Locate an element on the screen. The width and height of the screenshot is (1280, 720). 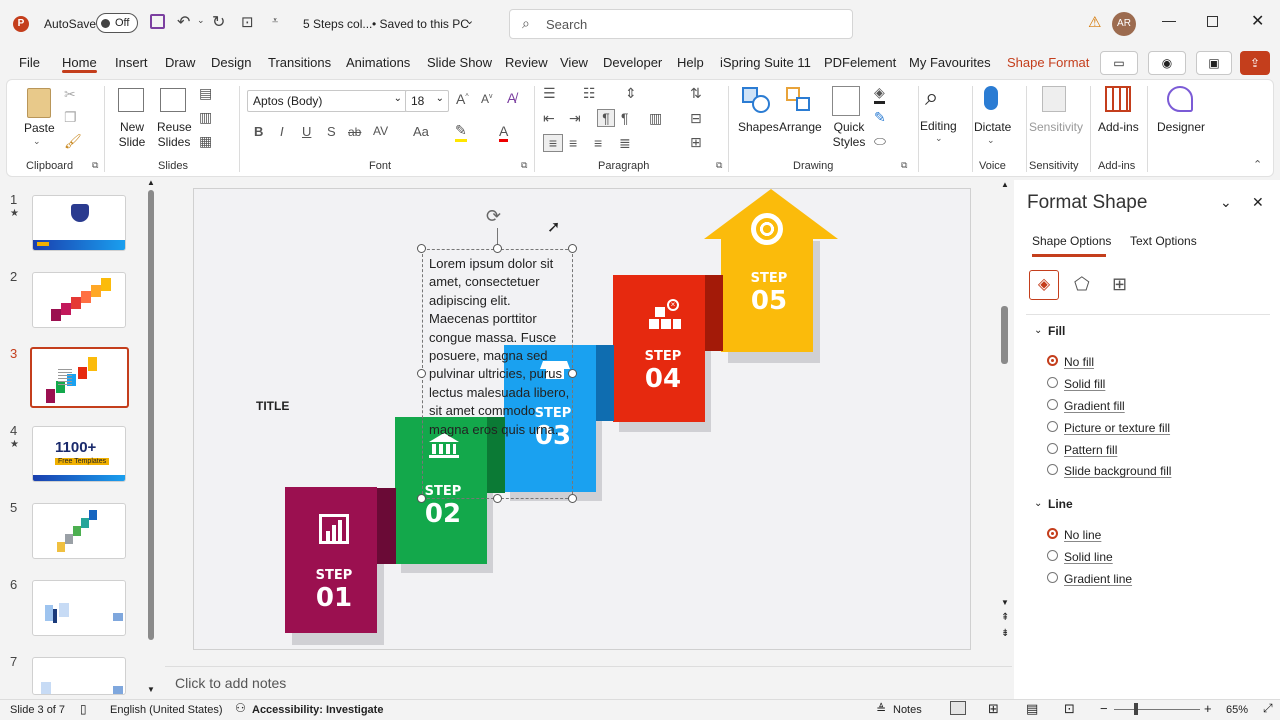
collapse-ribbon-icon: ⌃ is located at coordinates (1257, 164).